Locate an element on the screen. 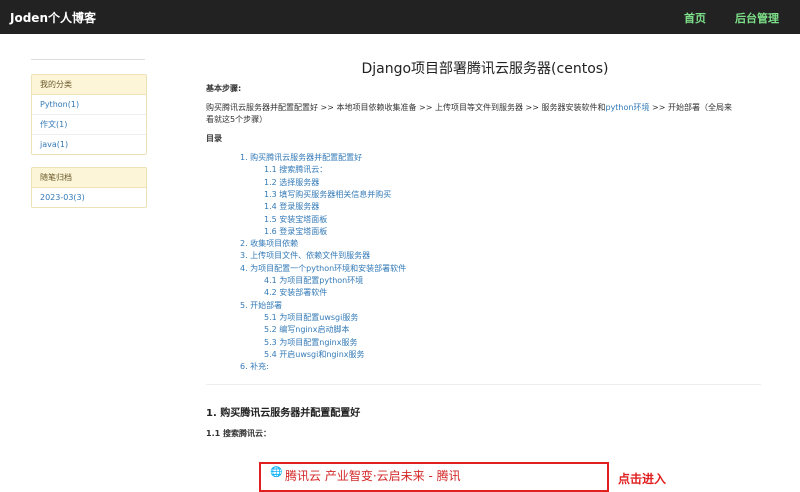  toc-item: 1.1 搜索腾讯云： is located at coordinates (295, 169).